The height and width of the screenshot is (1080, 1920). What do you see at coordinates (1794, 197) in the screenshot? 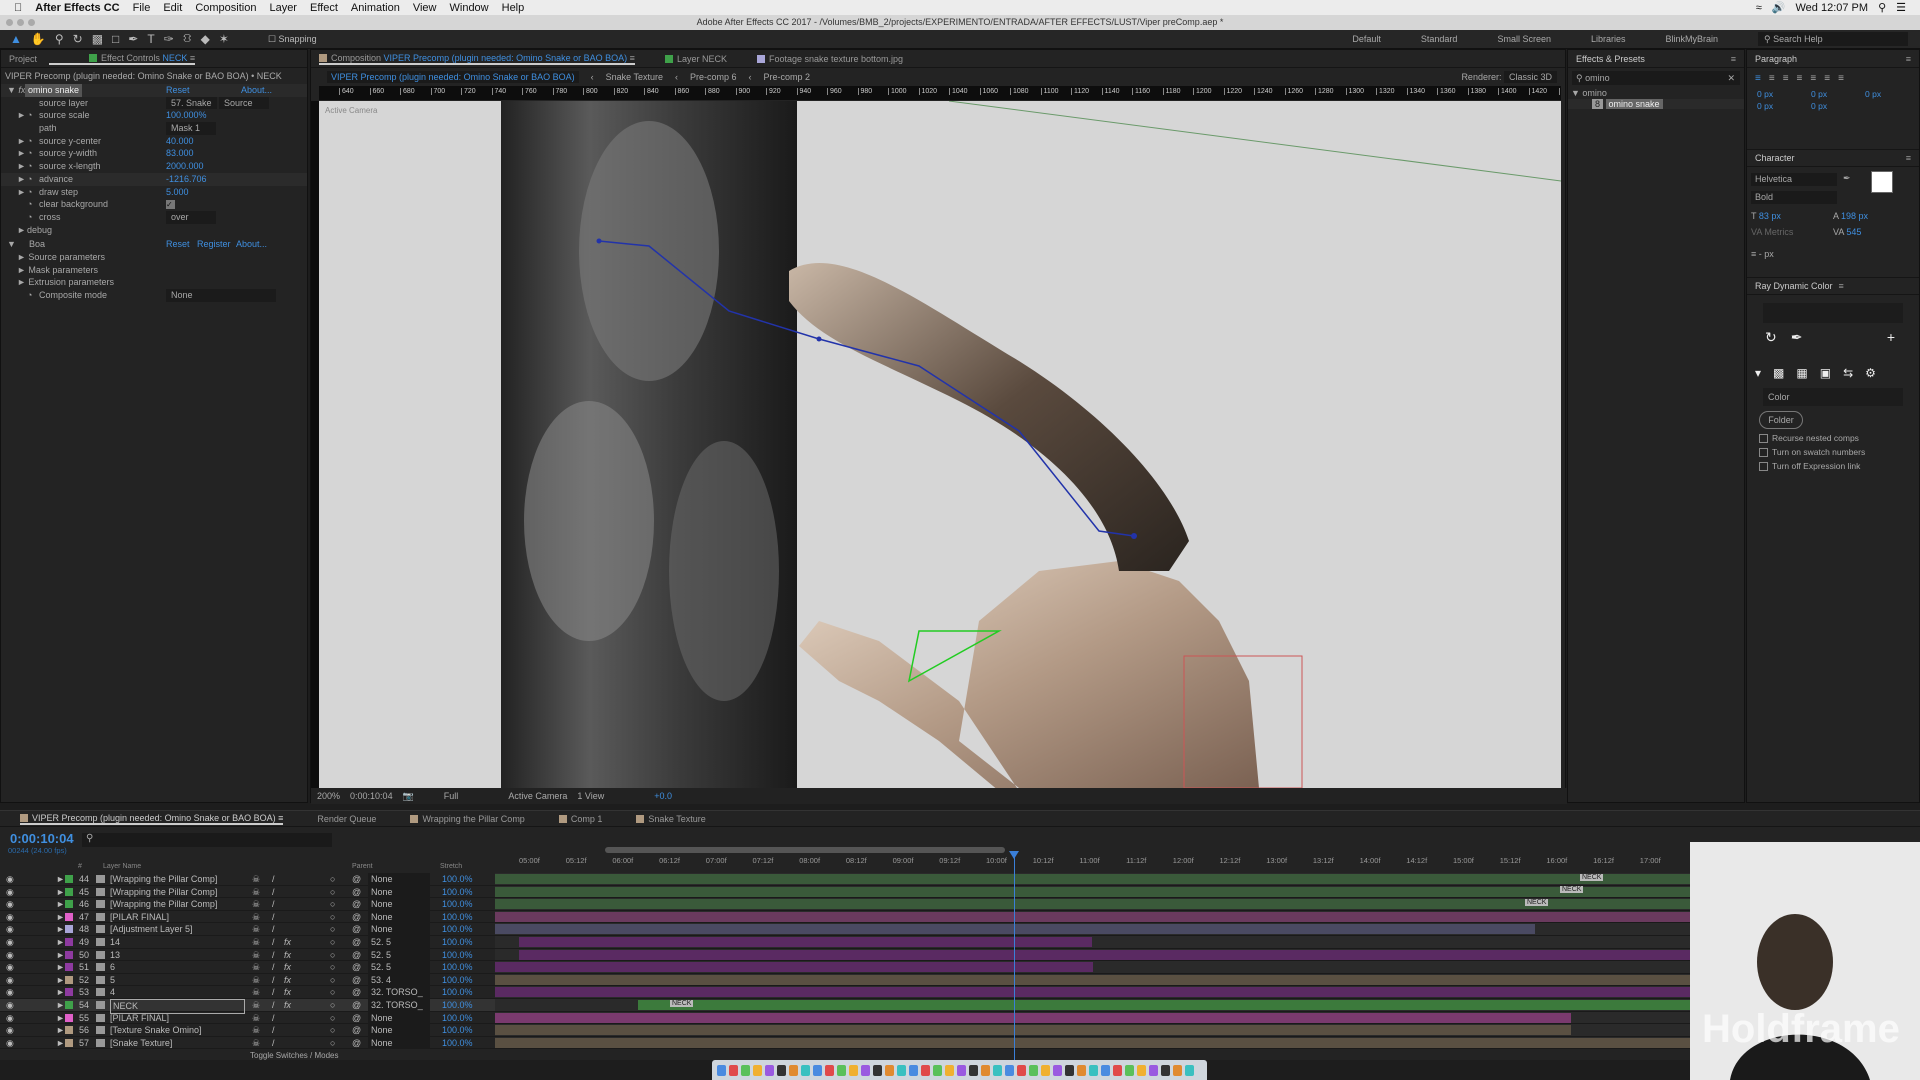
I see `font-style-dropdown: Bold` at bounding box center [1794, 197].